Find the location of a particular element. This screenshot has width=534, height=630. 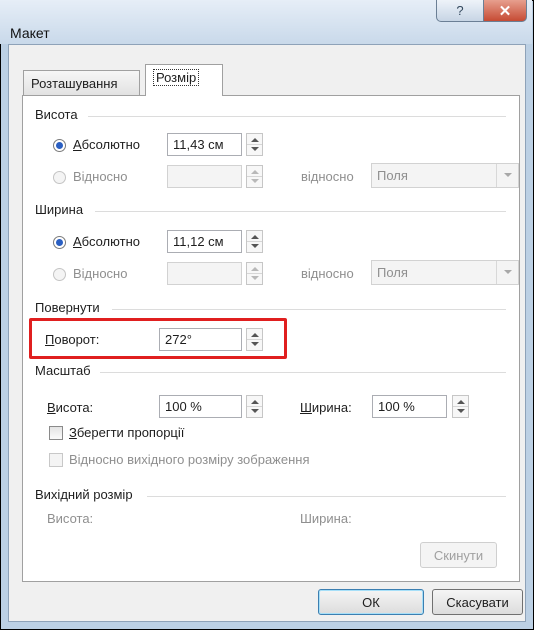

width-absolute-label: Абсолютно is located at coordinates (106, 241).